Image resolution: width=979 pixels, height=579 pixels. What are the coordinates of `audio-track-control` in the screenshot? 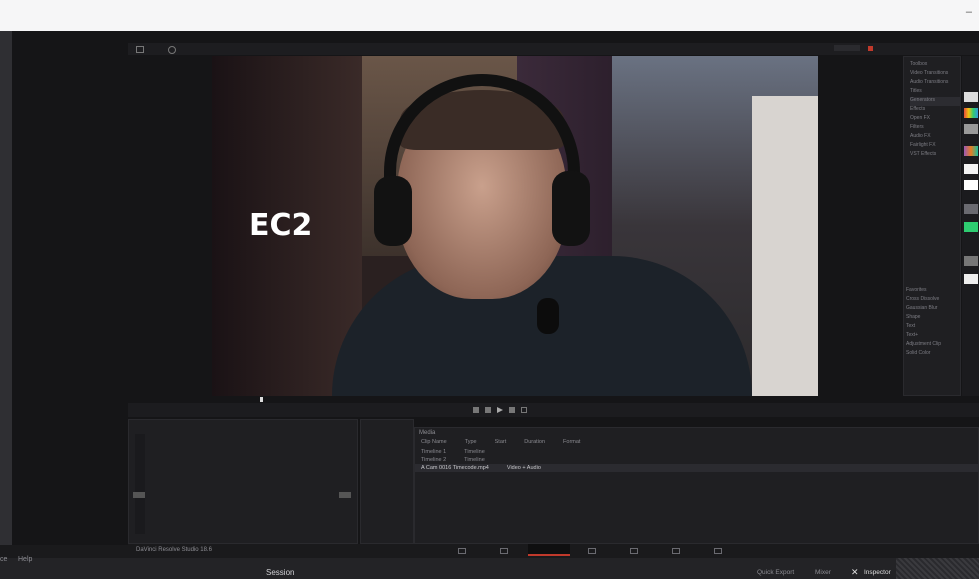 It's located at (140, 484).